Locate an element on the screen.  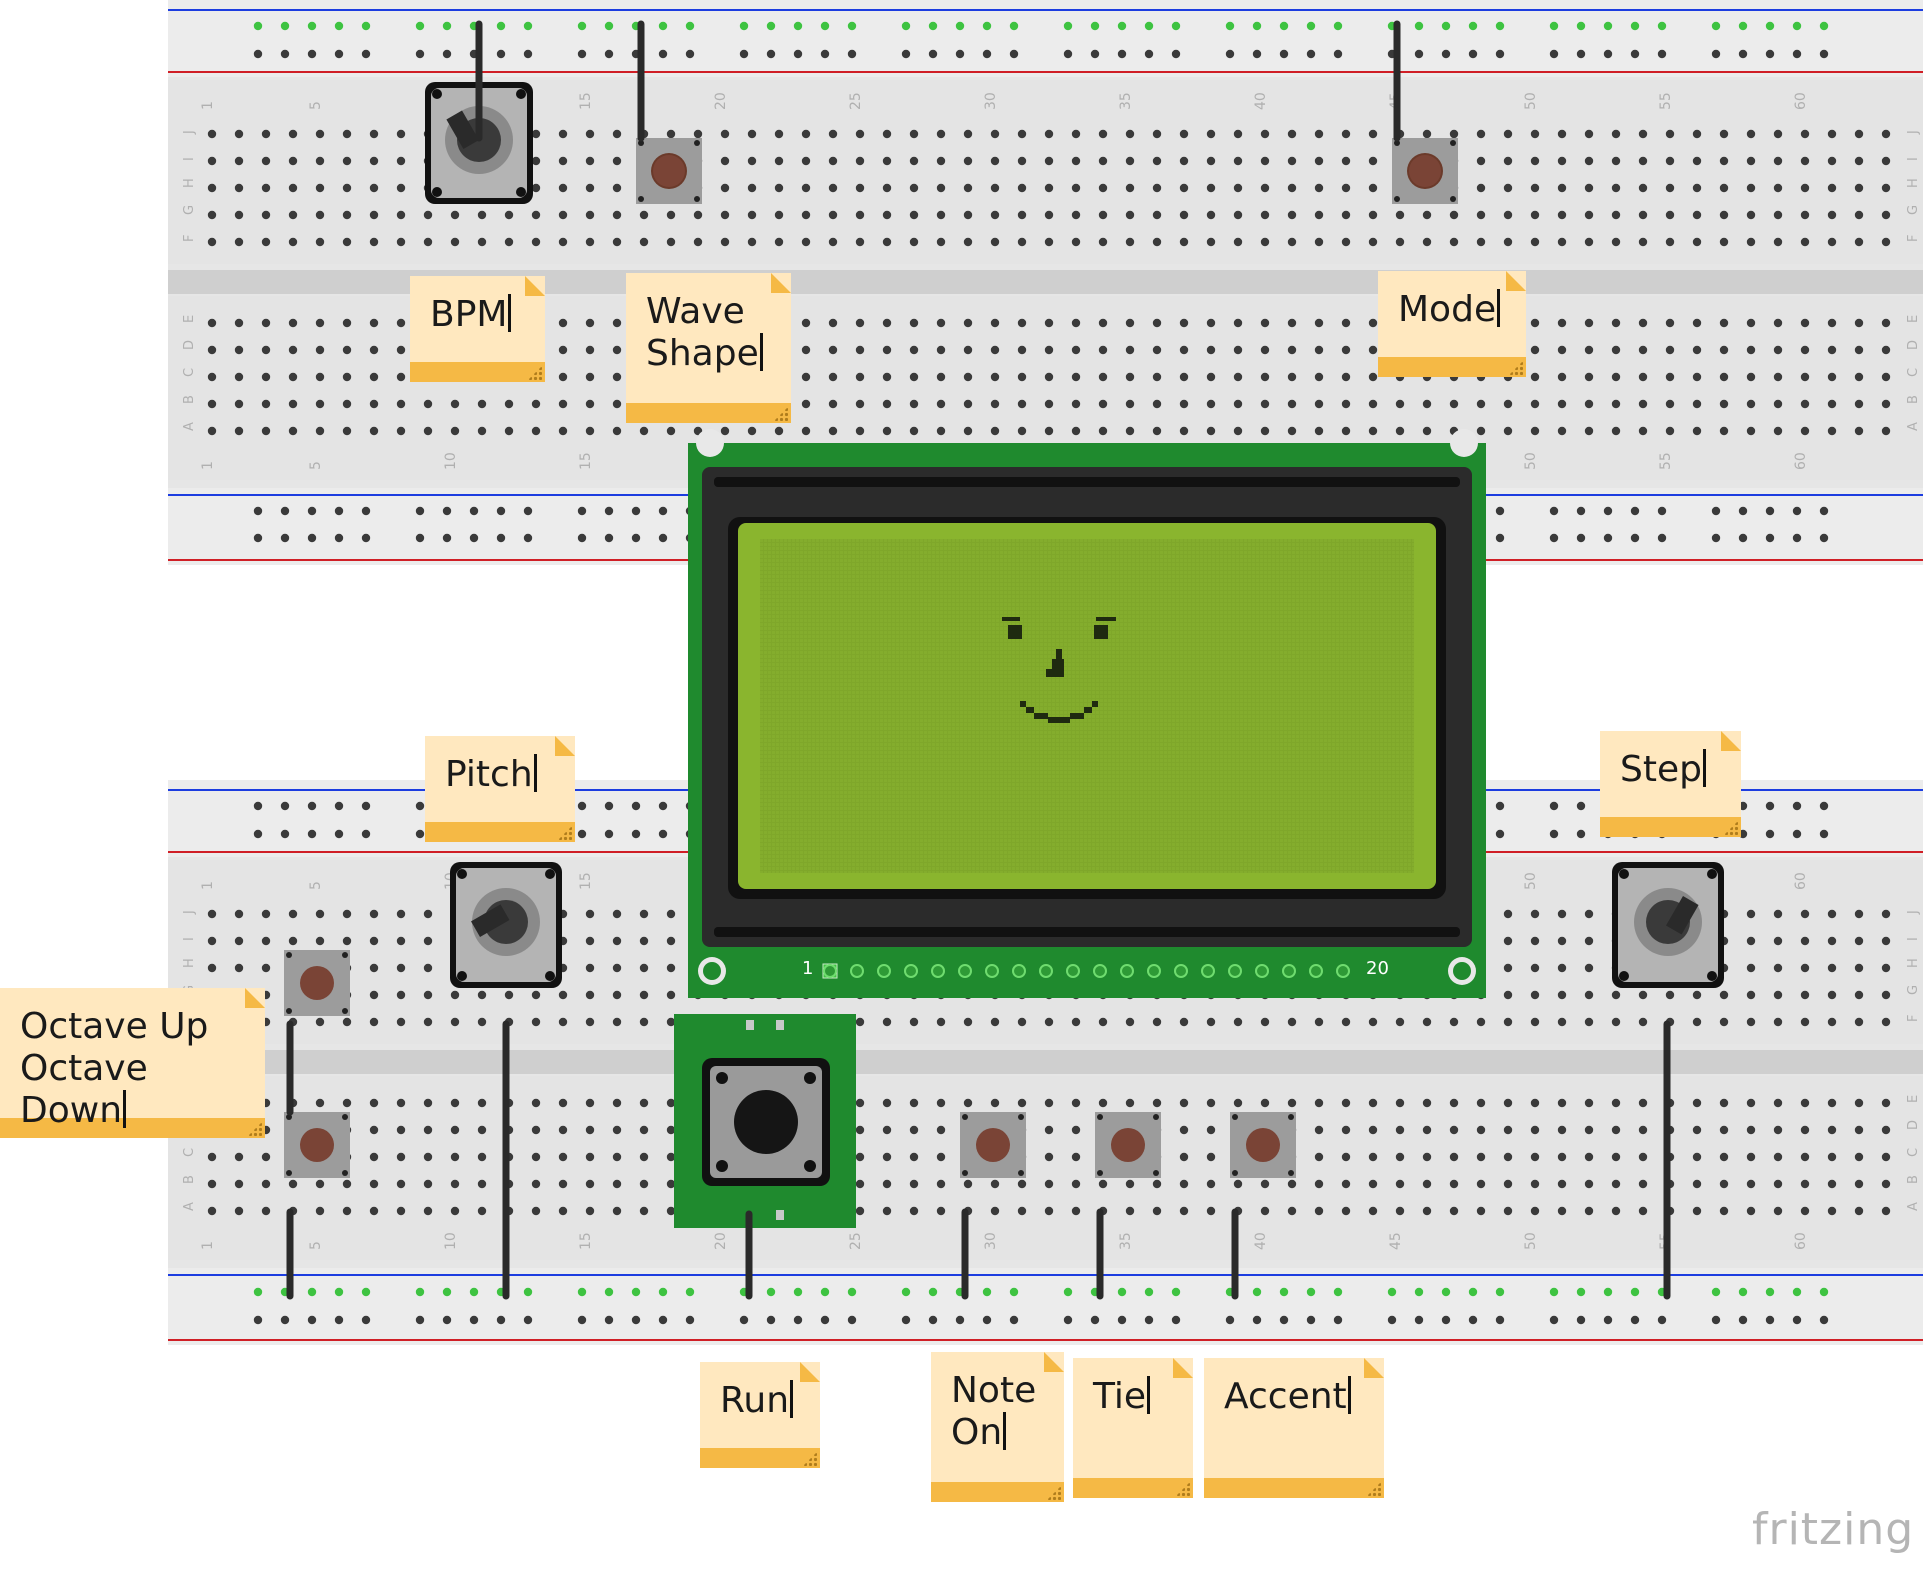
column-number-label: 50 is located at coordinates (1531, 101).